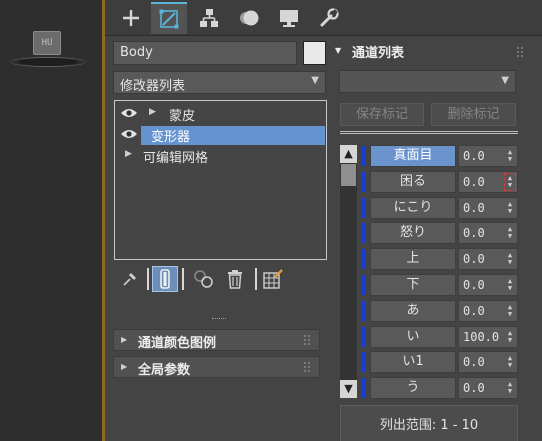  I want to click on configure-modifier-sets-button, so click(273, 279).